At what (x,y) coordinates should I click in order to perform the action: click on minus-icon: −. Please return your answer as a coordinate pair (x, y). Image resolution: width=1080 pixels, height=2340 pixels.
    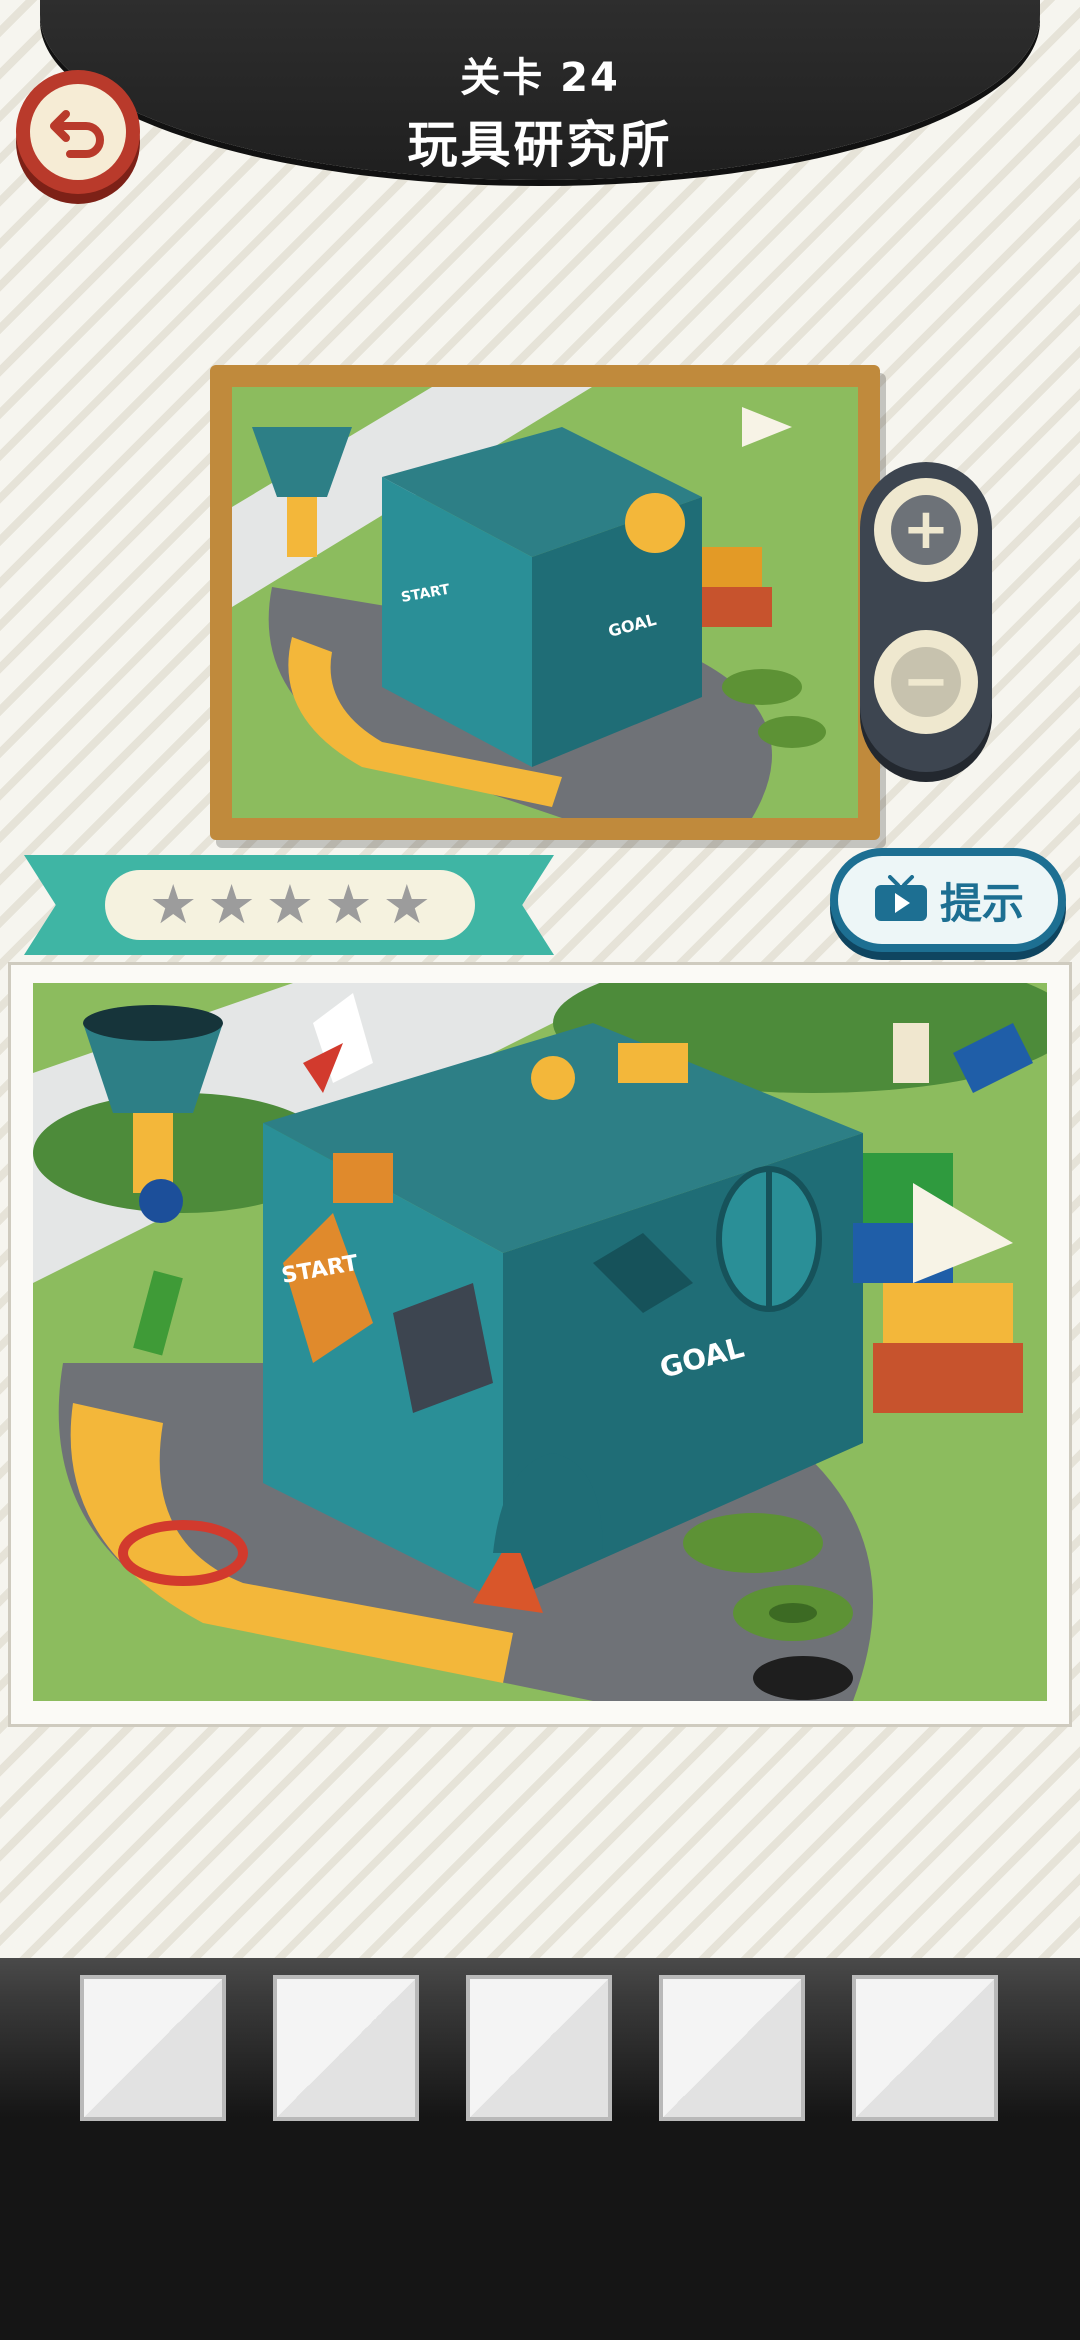
    Looking at the image, I should click on (926, 682).